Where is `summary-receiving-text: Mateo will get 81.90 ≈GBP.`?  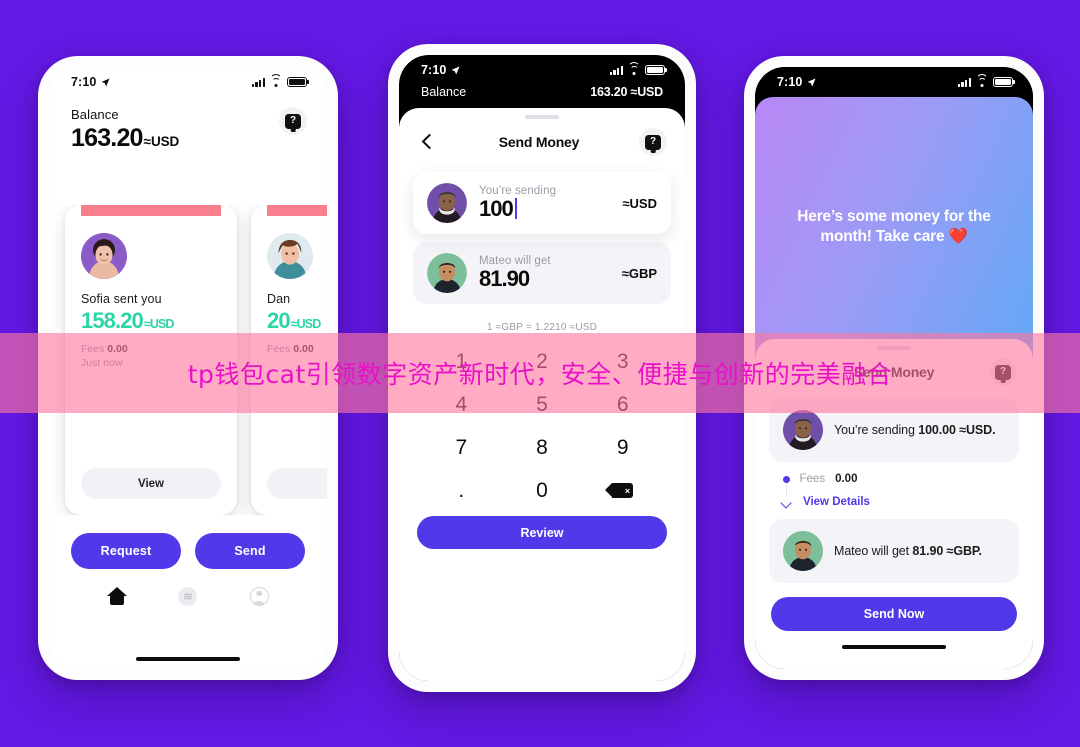
summary-receiving-text: Mateo will get 81.90 ≈GBP. is located at coordinates (908, 551).